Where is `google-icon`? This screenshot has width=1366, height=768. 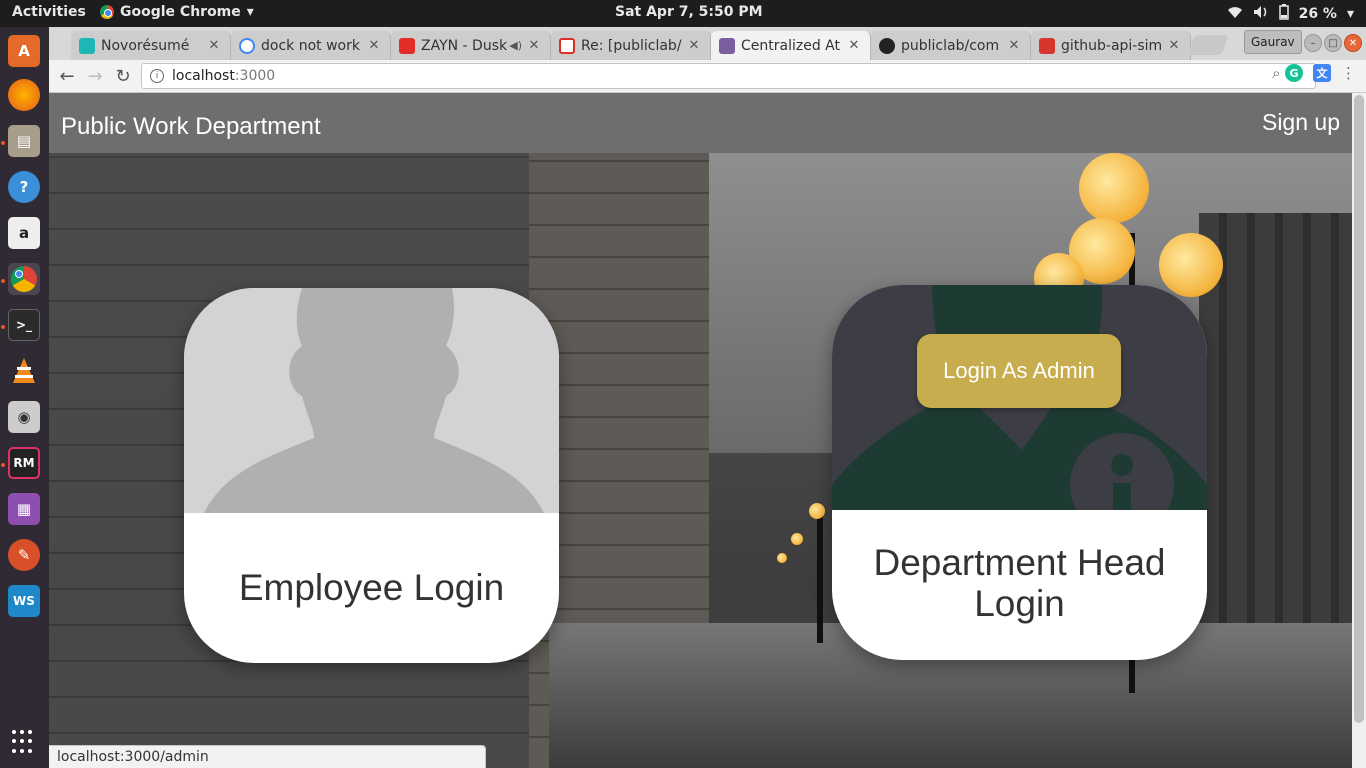
google-icon is located at coordinates (247, 45).